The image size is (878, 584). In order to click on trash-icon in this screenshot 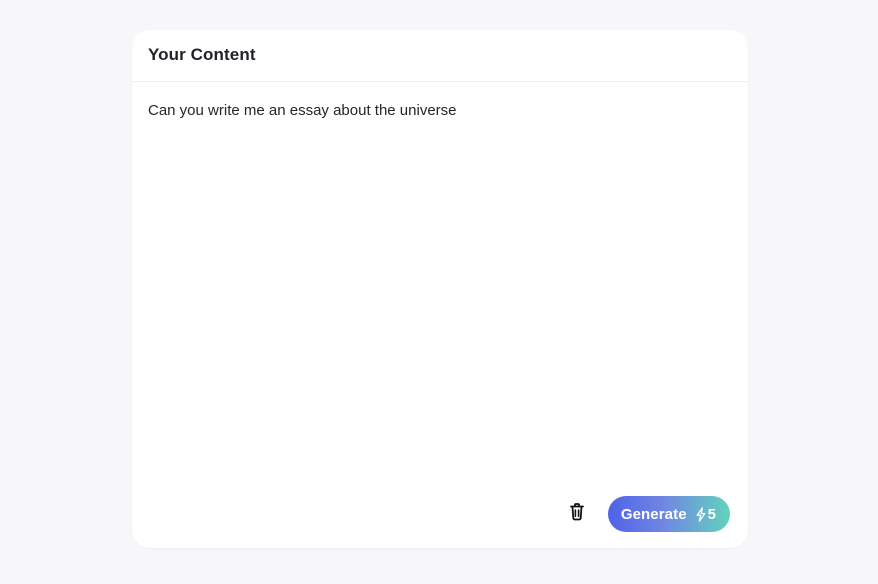, I will do `click(577, 514)`.